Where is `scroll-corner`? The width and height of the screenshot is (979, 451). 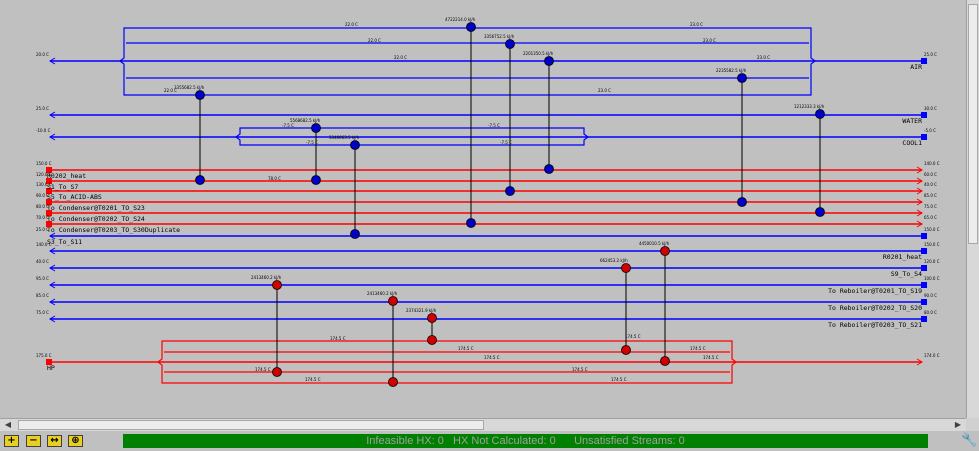
scroll-corner is located at coordinates (972, 424).